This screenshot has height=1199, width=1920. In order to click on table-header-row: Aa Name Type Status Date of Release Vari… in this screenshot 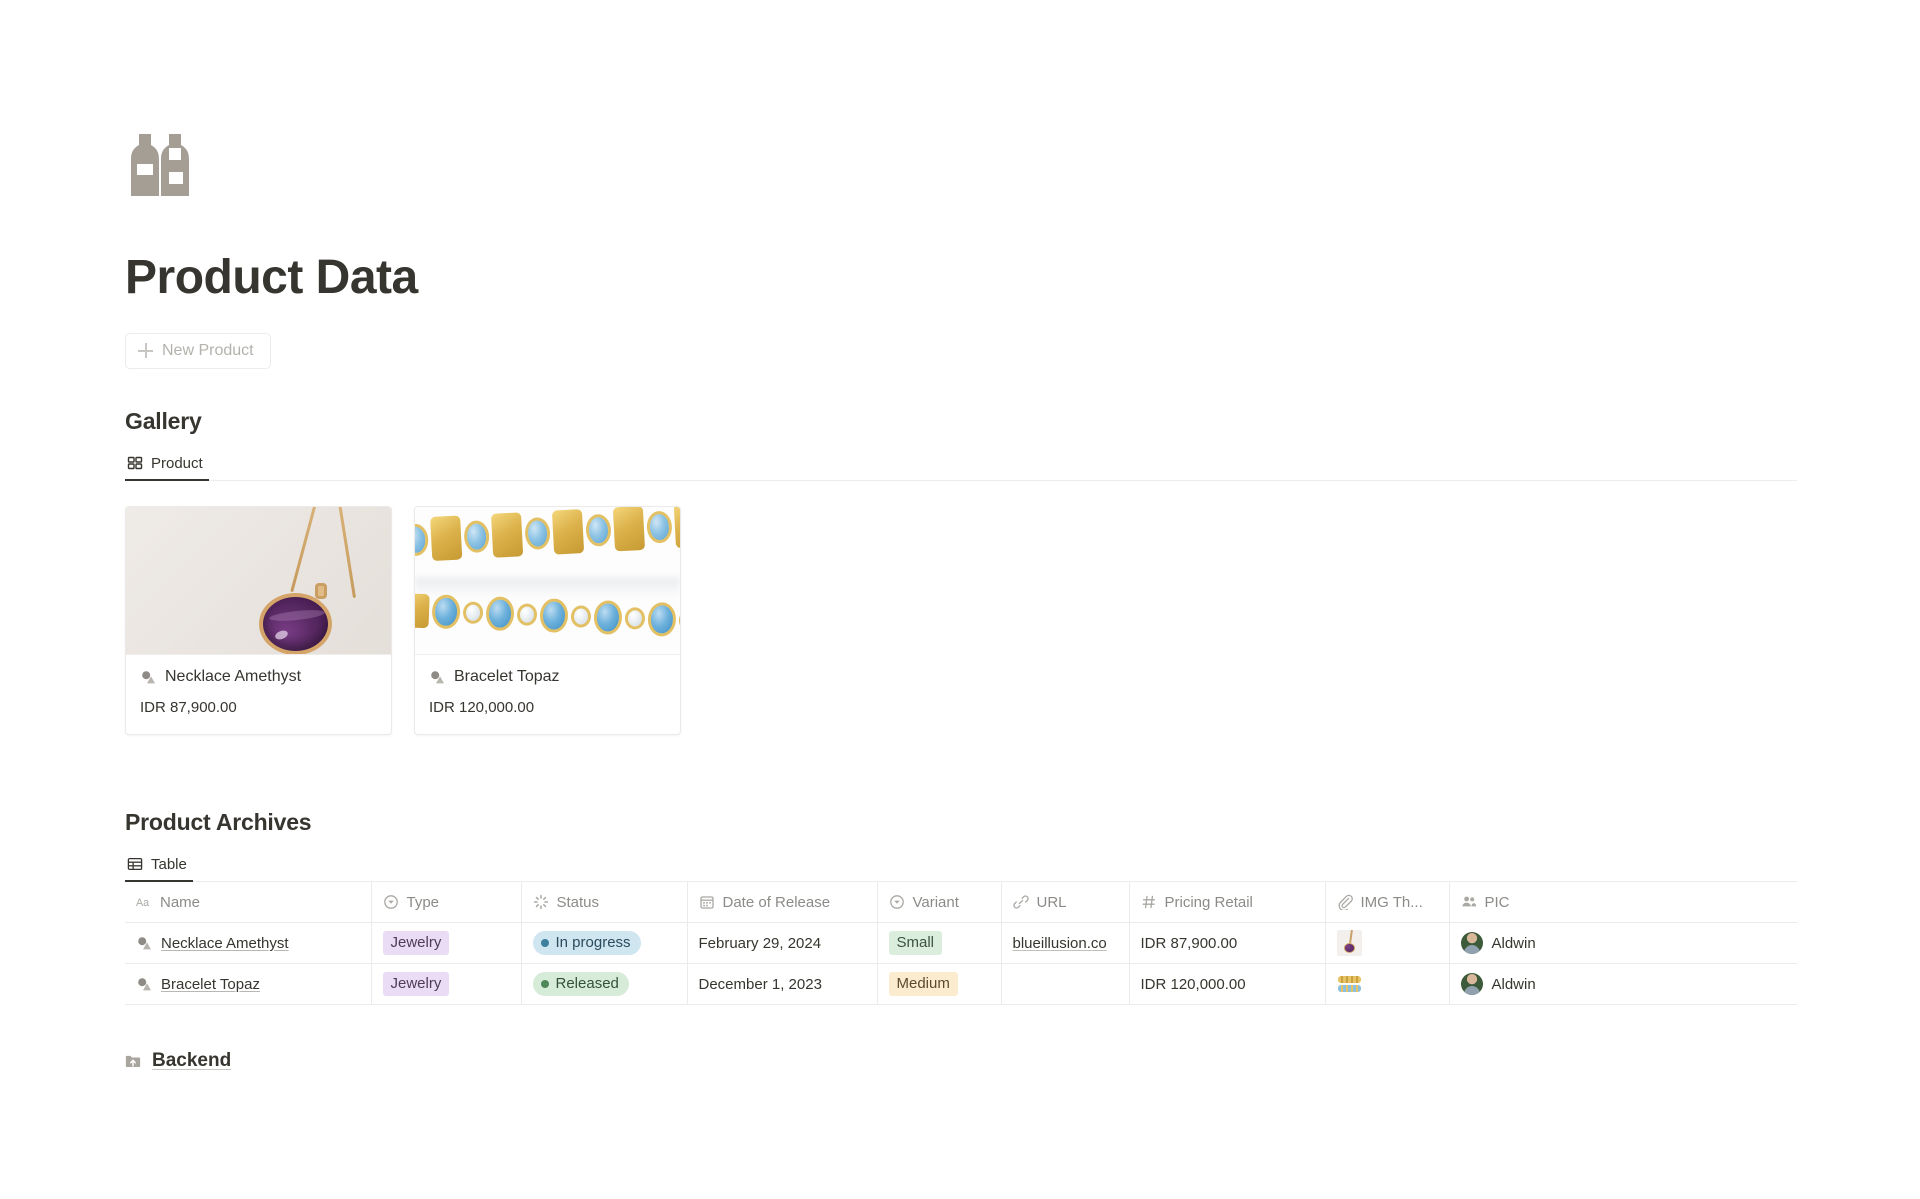, I will do `click(961, 902)`.